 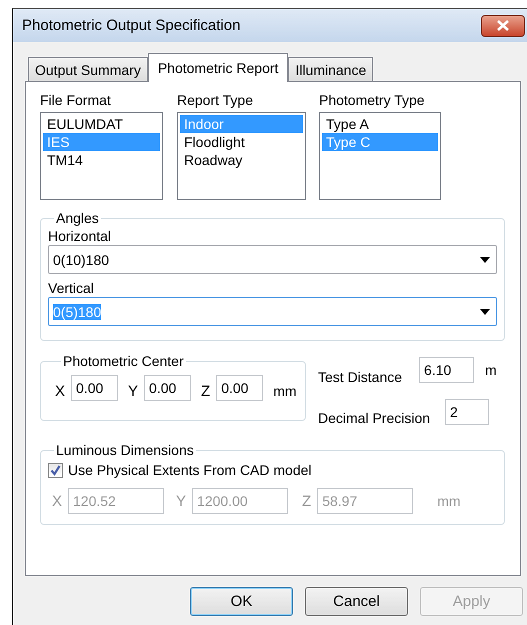 What do you see at coordinates (241, 142) in the screenshot?
I see `list-item: Floodlight` at bounding box center [241, 142].